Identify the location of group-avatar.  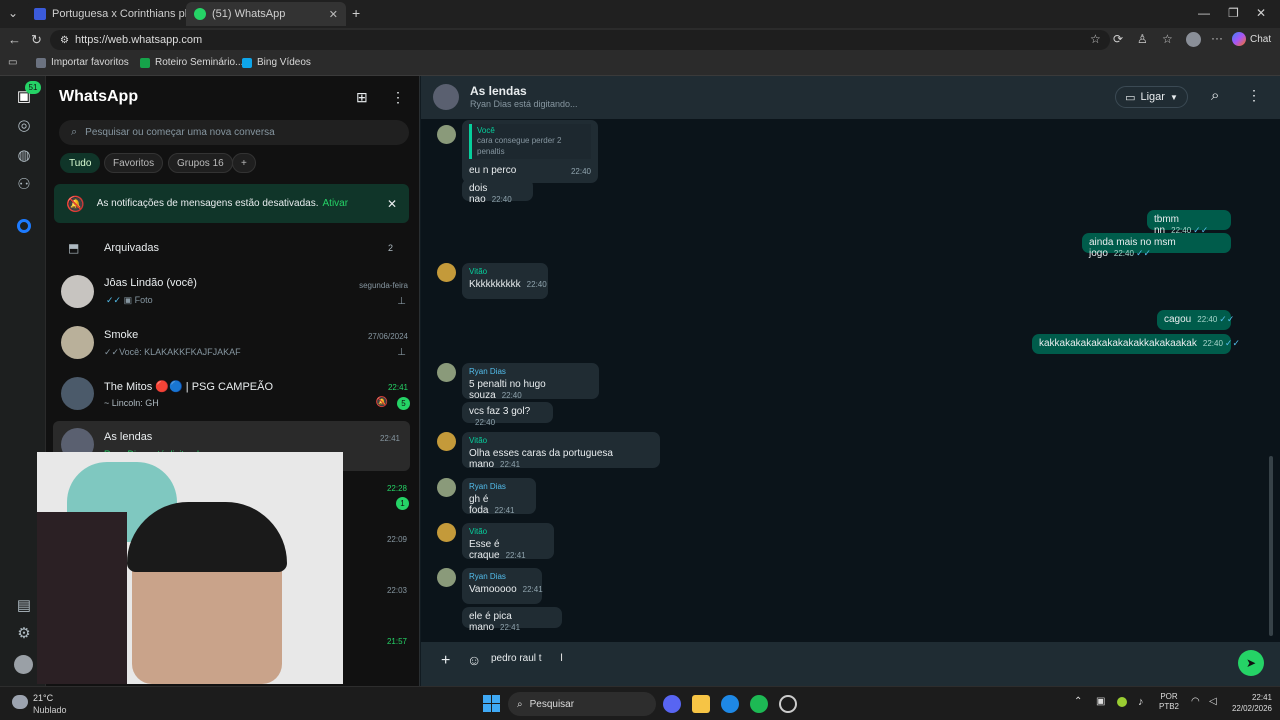
(446, 97).